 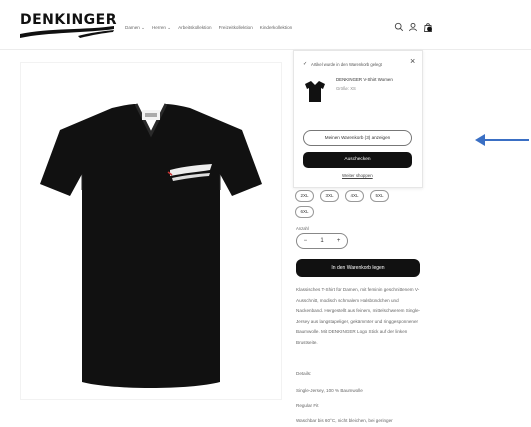 I want to click on add-to-cart-button: In den Warenkorb legen, so click(x=358, y=268).